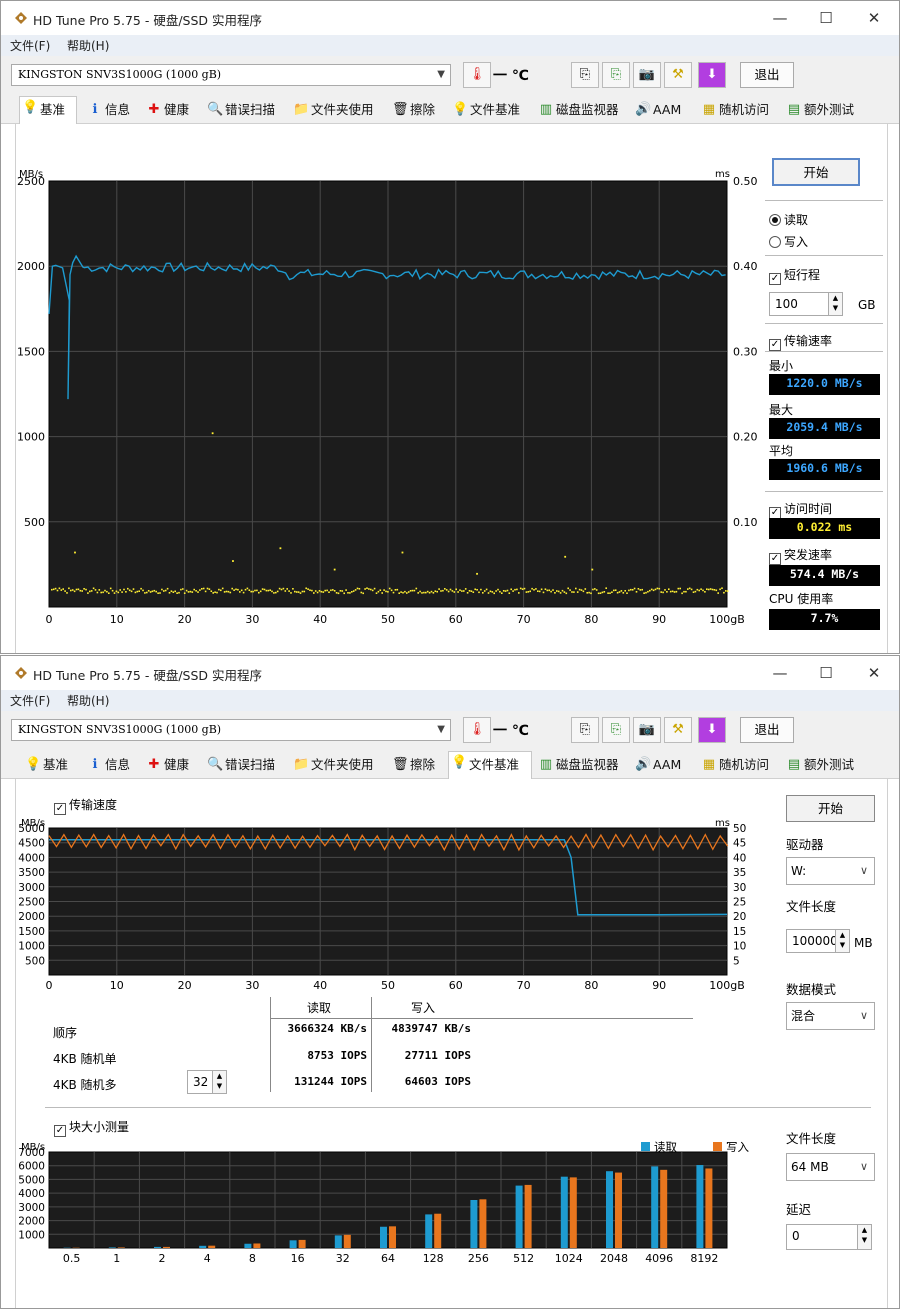  Describe the element at coordinates (788, 241) in the screenshot. I see `write-radio: 写入` at that location.